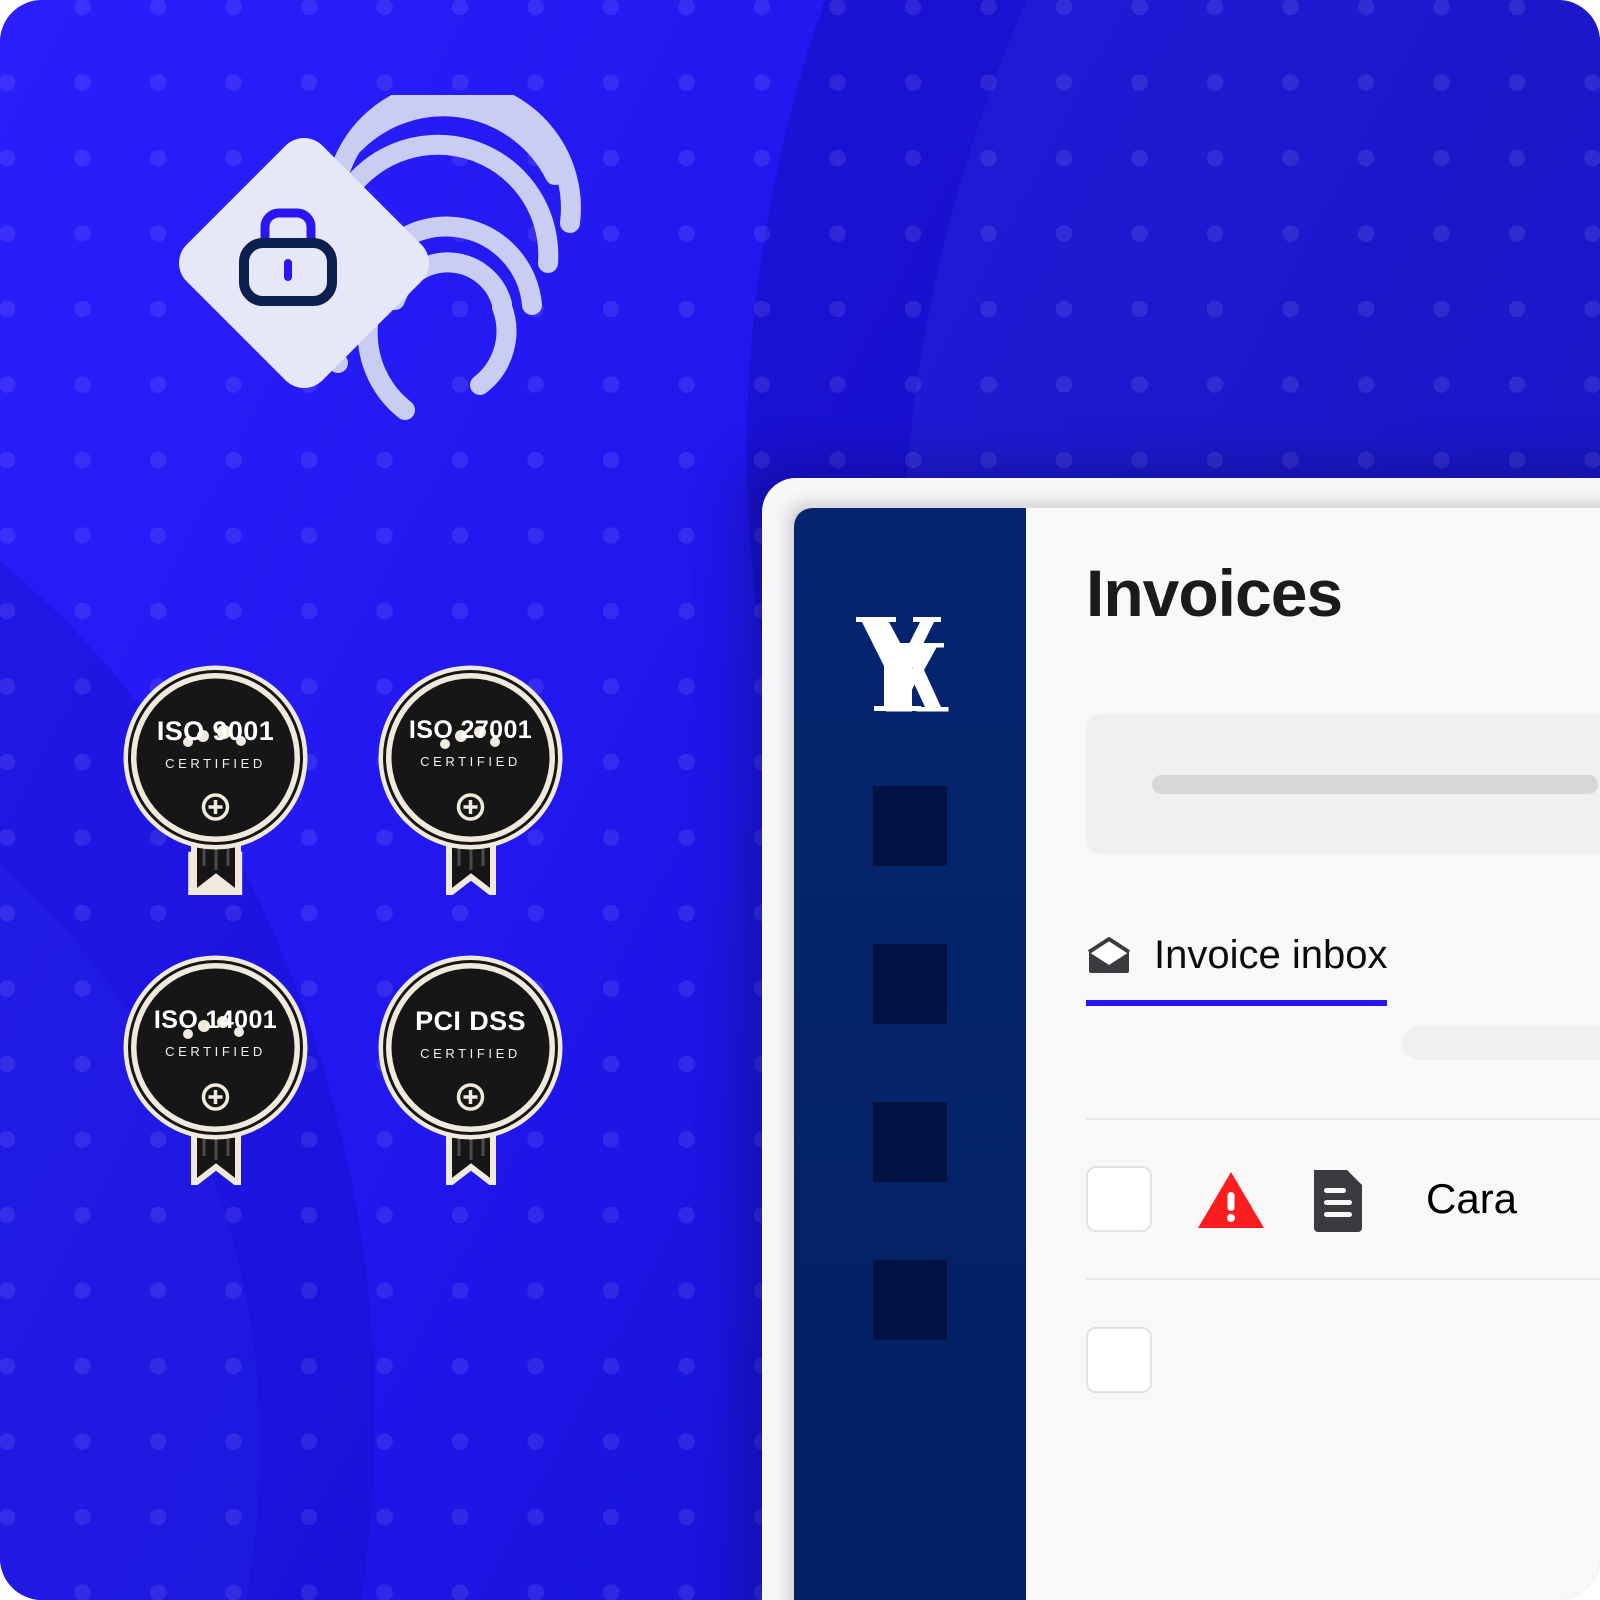  Describe the element at coordinates (1472, 1198) in the screenshot. I see `row-vendor-name: Cara` at that location.